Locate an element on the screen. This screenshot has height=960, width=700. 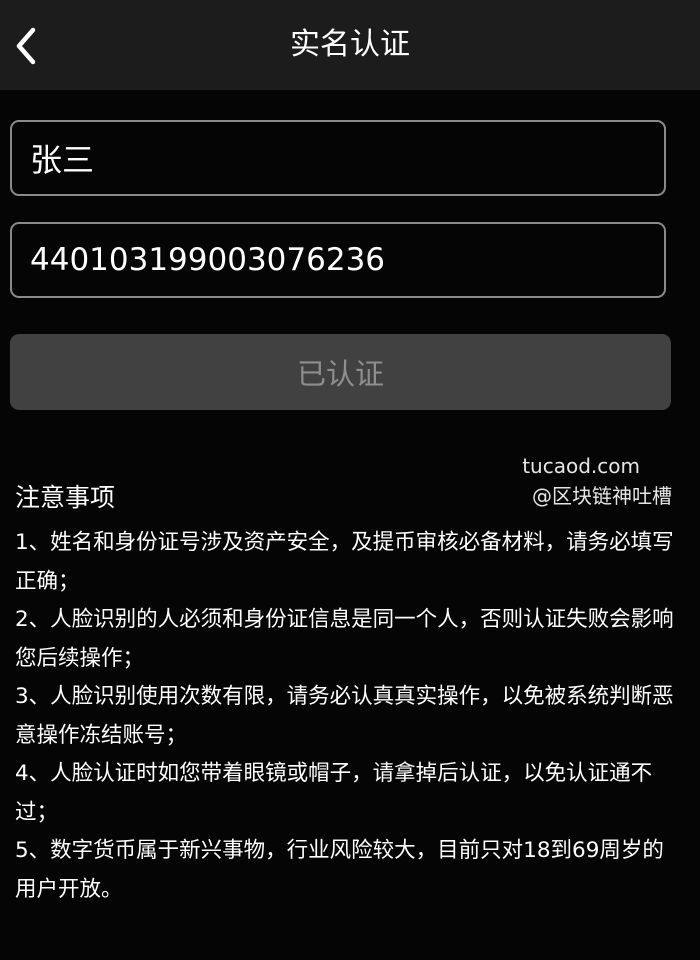
id-number-input is located at coordinates (338, 260).